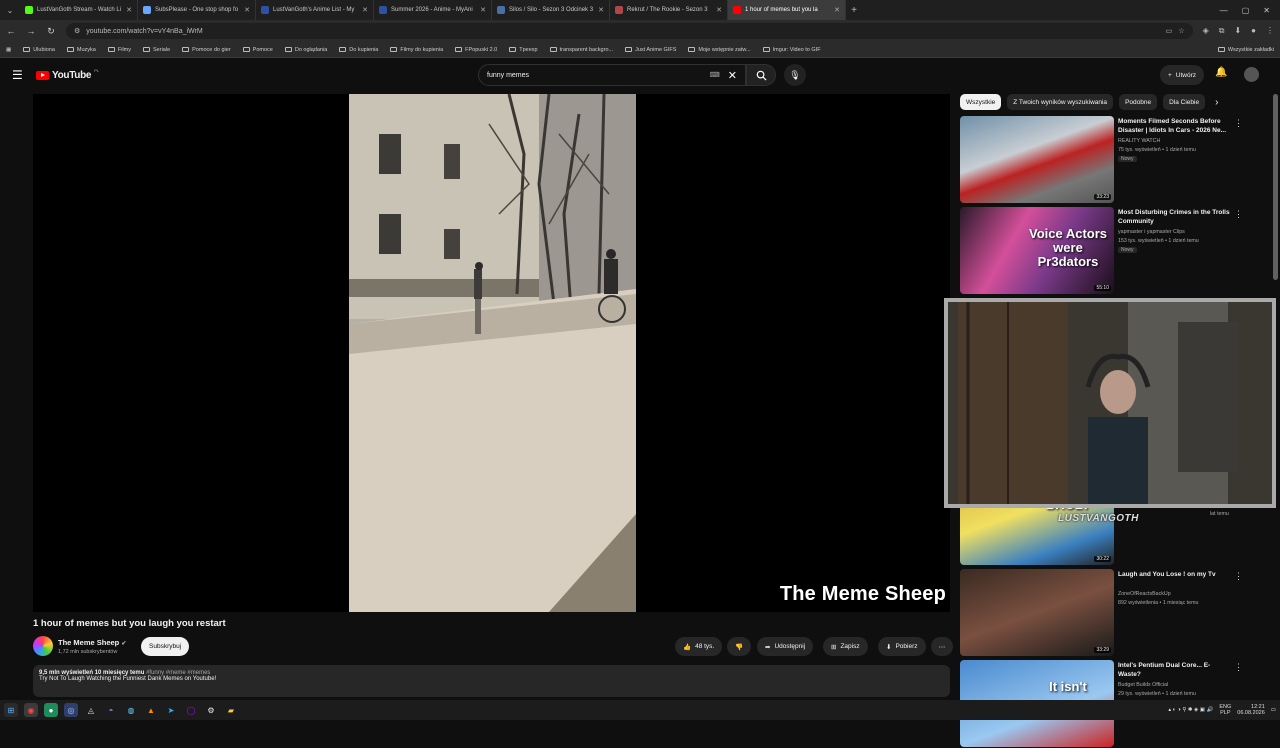  What do you see at coordinates (71, 710) in the screenshot?
I see `browser-icon: ◎` at bounding box center [71, 710].